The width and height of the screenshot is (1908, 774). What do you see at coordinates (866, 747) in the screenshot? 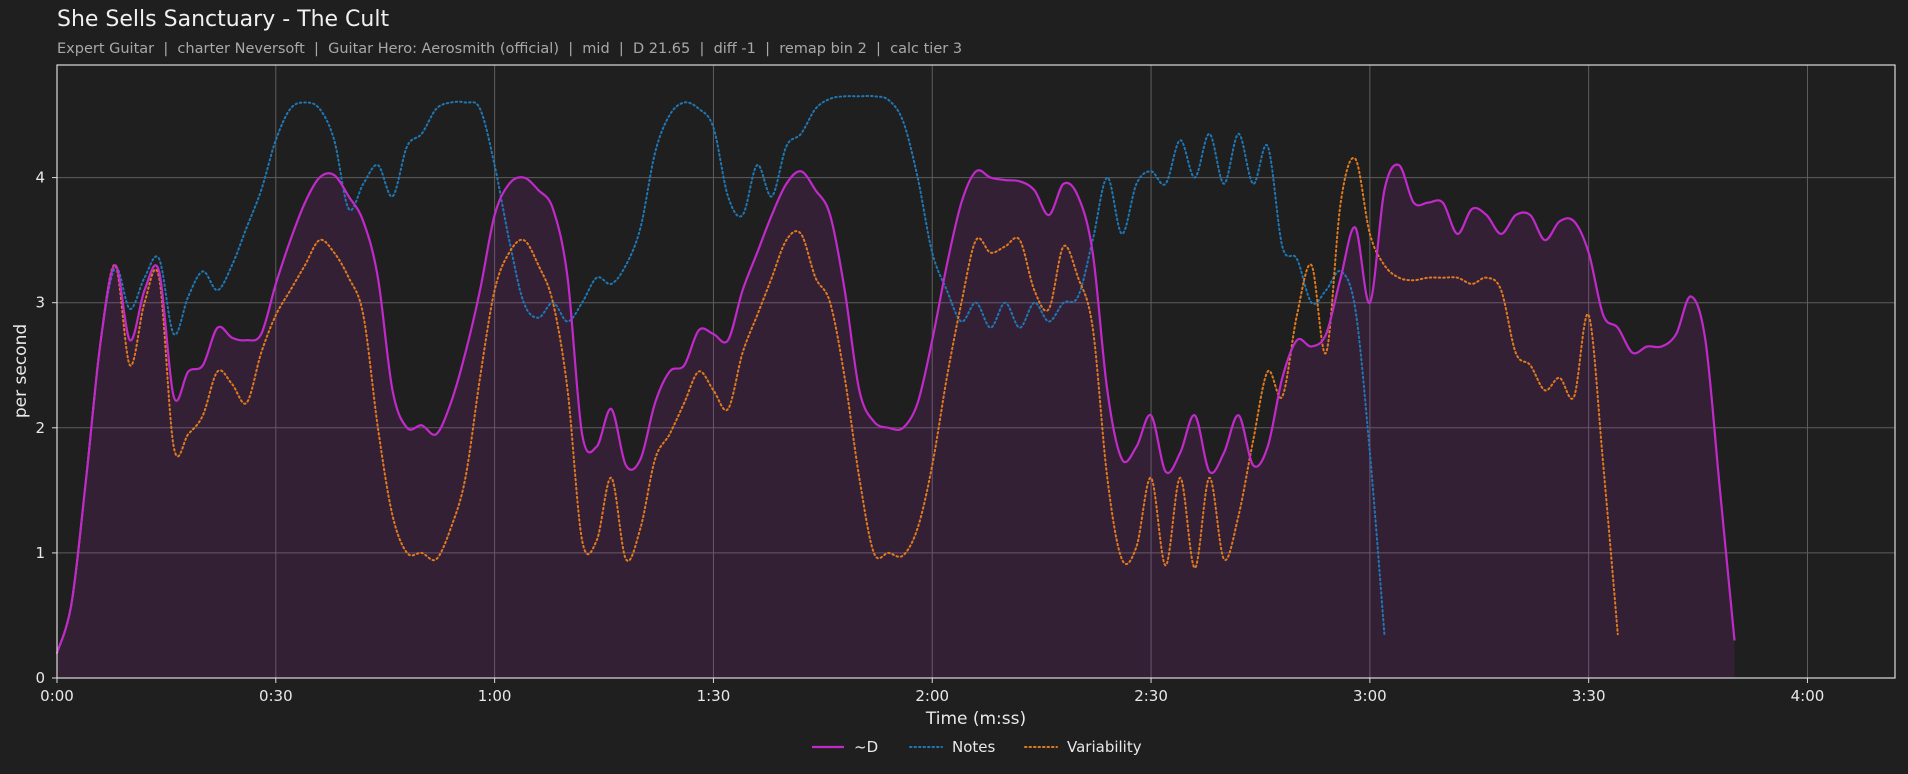
I see `legend-label: ~D` at bounding box center [866, 747].